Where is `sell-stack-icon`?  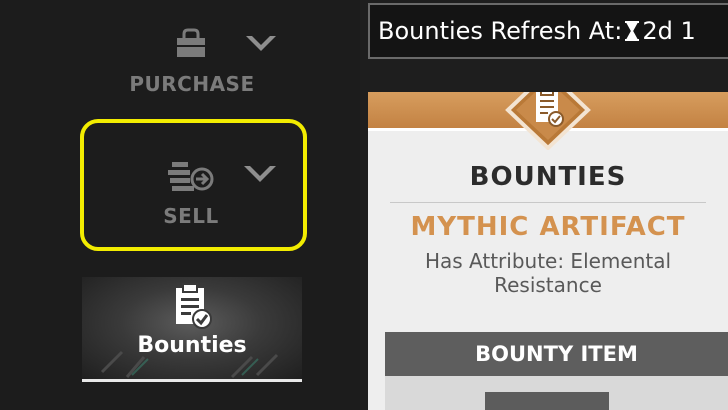
sell-stack-icon is located at coordinates (191, 176).